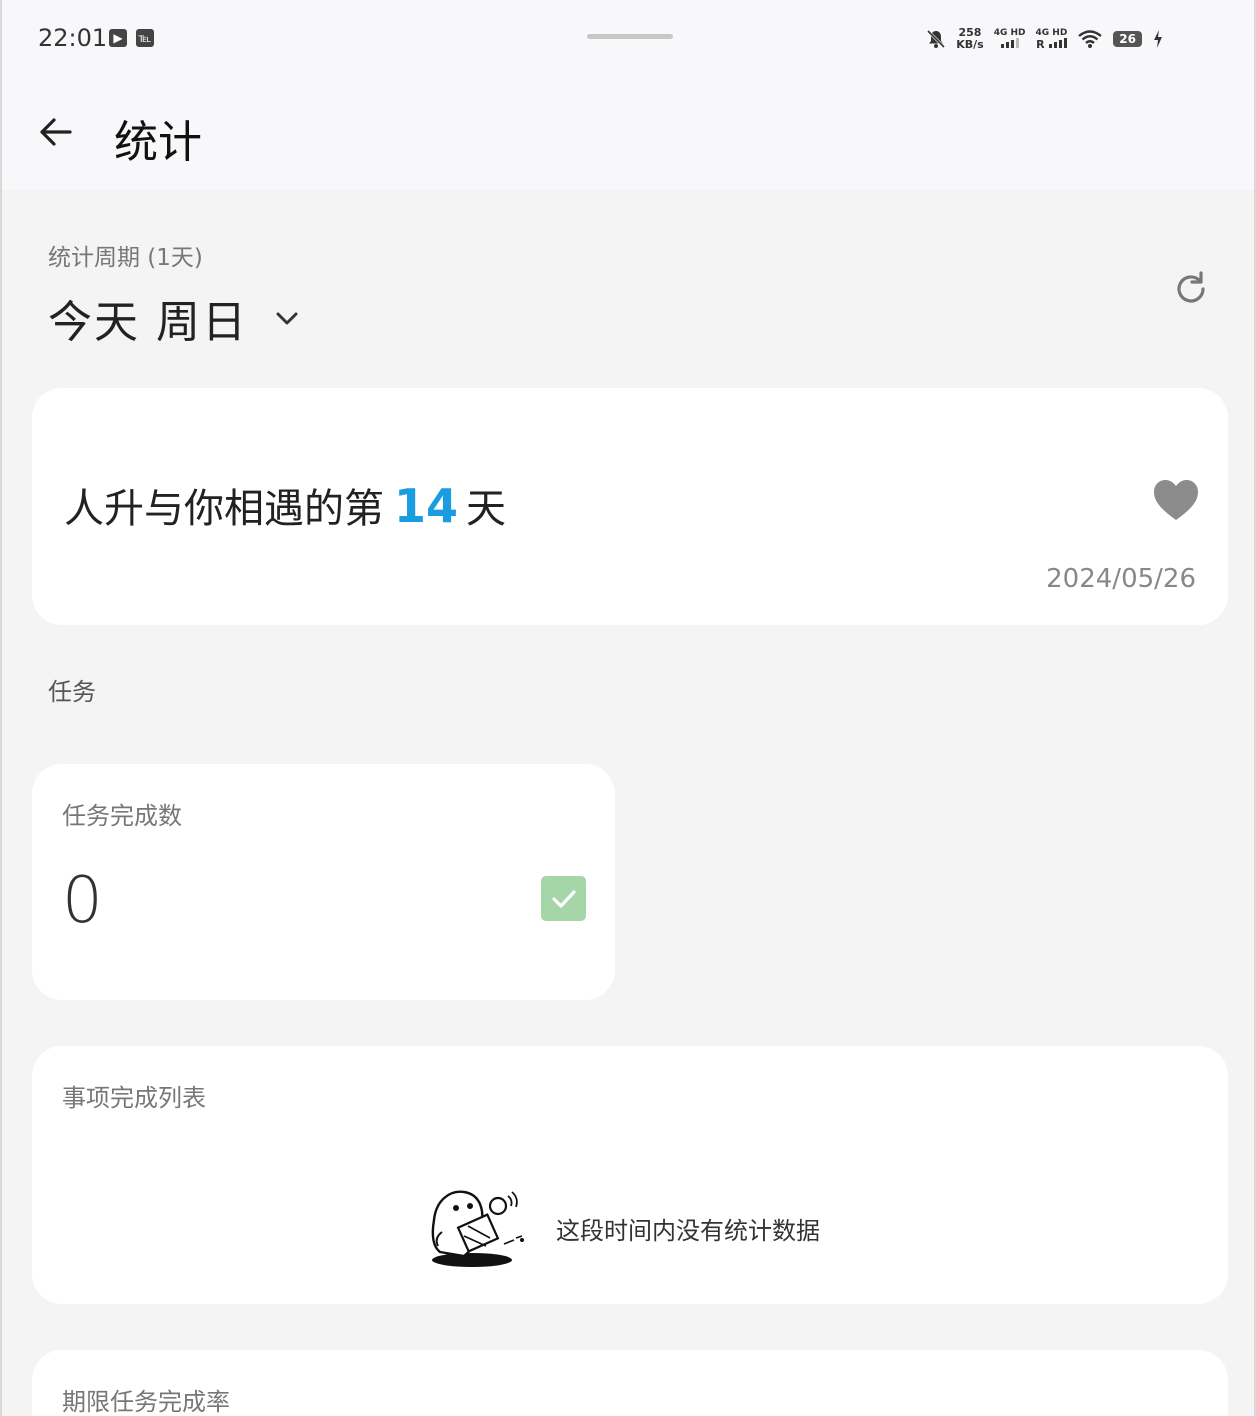 The width and height of the screenshot is (1256, 1416). What do you see at coordinates (145, 38) in the screenshot?
I see `notification-app-icon: ℡` at bounding box center [145, 38].